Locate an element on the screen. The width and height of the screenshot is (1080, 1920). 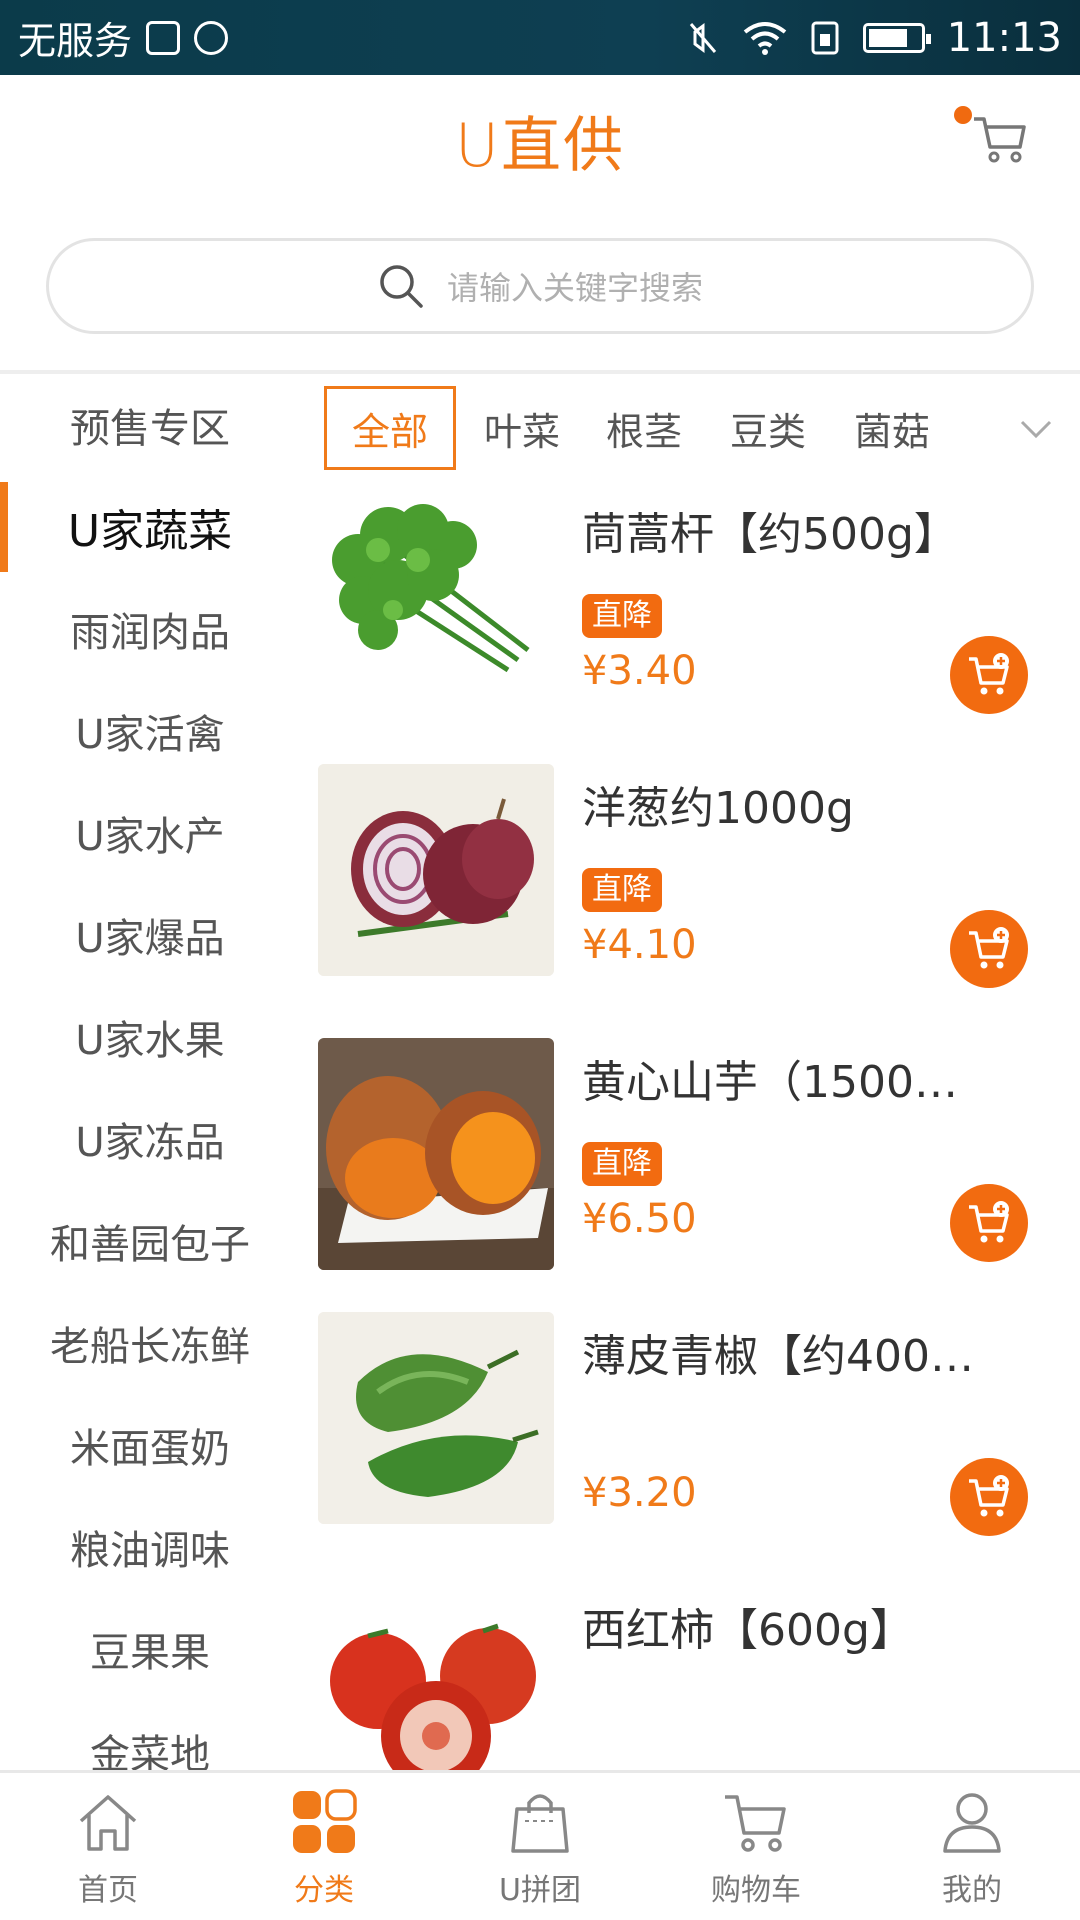
status-right: 11:13 is located at coordinates (873, 38).